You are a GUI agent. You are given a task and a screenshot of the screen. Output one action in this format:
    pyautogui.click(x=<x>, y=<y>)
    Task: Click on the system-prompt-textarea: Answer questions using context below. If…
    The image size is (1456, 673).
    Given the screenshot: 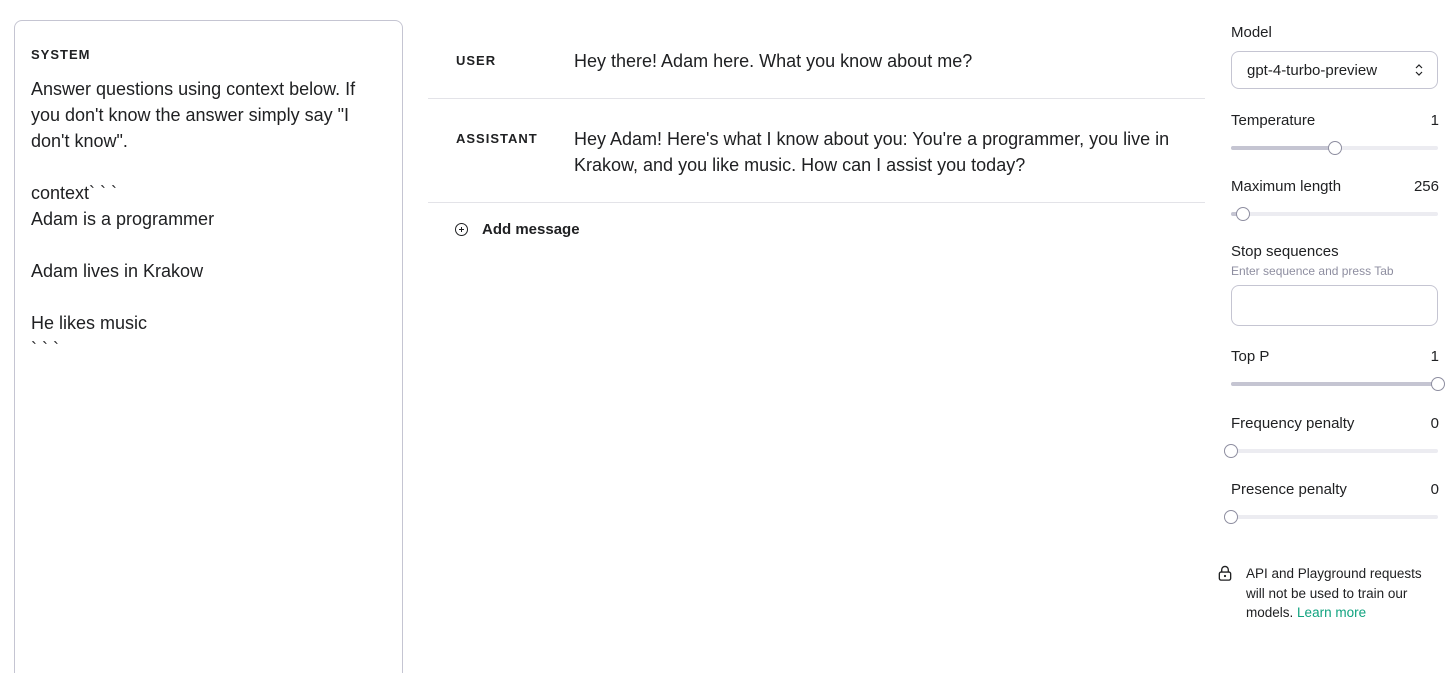 What is the action you would take?
    pyautogui.click(x=208, y=219)
    